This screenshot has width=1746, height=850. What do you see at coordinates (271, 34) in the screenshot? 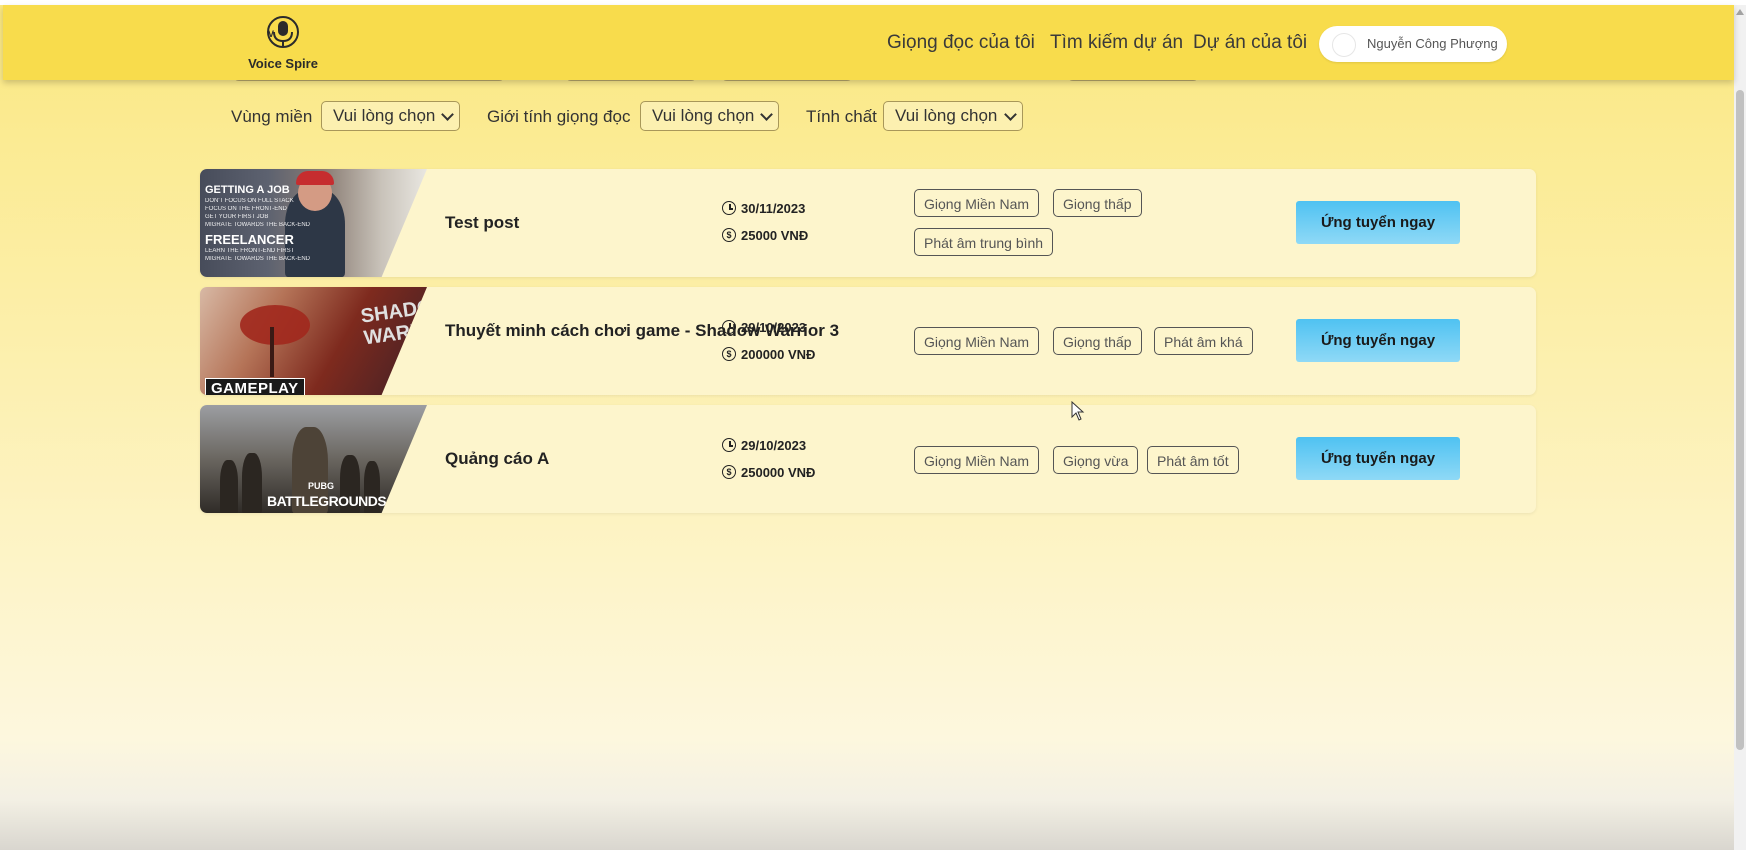
I see `svg-text: V` at bounding box center [271, 34].